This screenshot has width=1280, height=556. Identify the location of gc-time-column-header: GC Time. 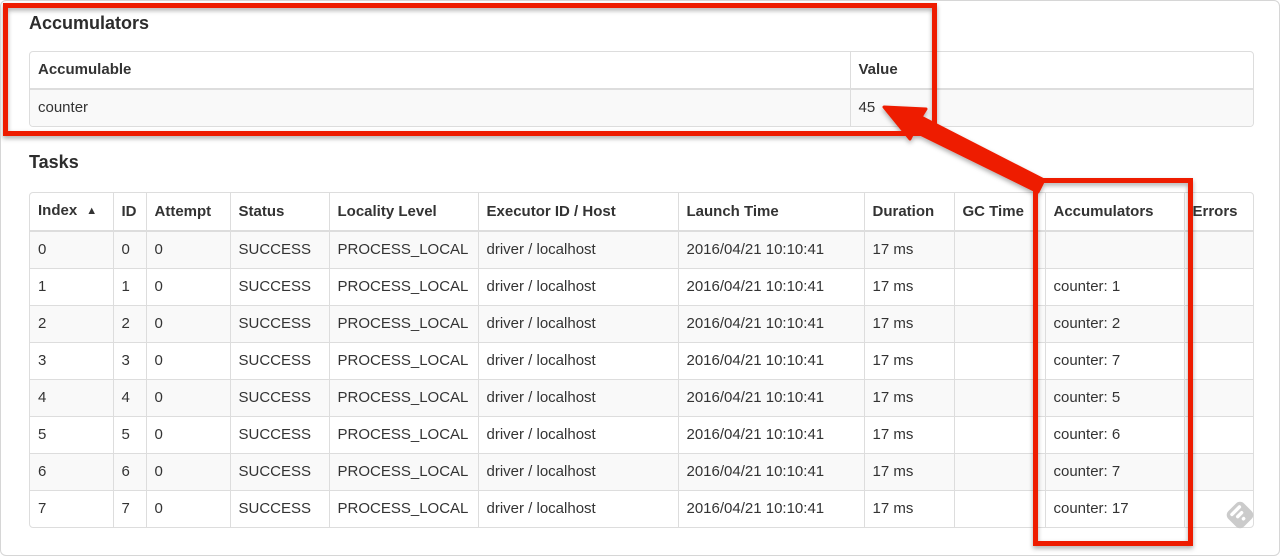
(999, 212).